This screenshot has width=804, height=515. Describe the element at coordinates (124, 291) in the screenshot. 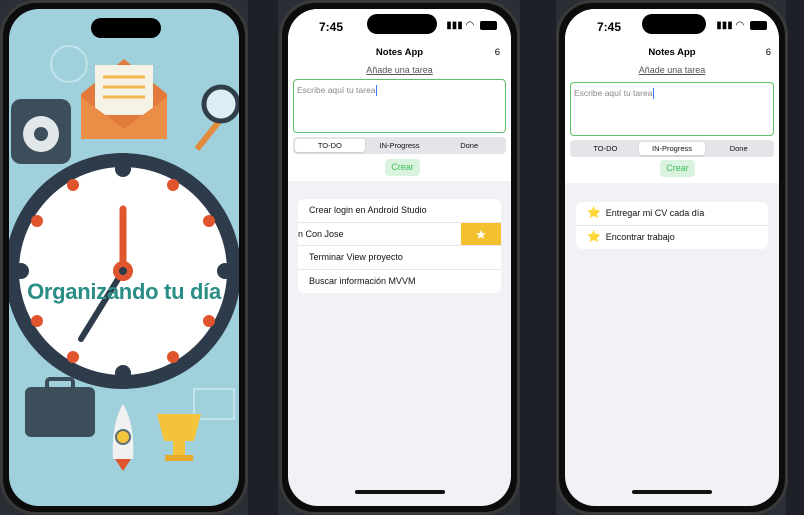

I see `splash-title: Organizando tu día` at that location.